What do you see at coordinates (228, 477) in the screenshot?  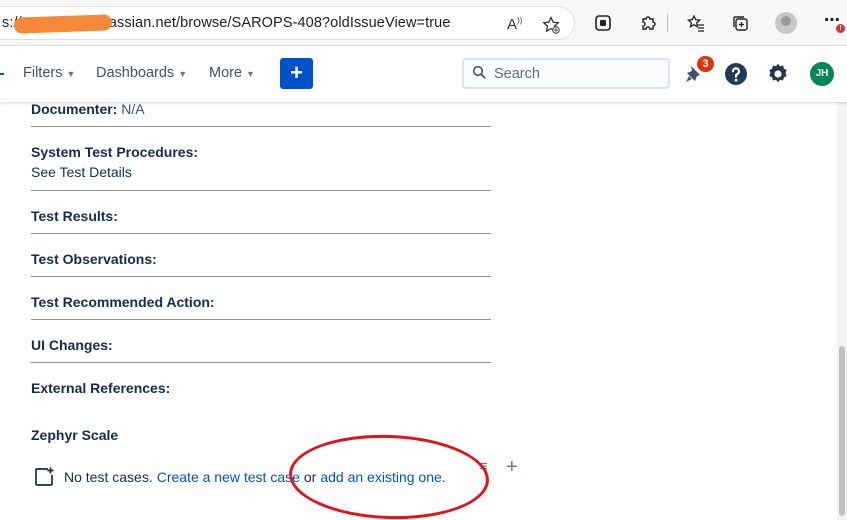 I see `create-test-case-link: Create a new test case` at bounding box center [228, 477].